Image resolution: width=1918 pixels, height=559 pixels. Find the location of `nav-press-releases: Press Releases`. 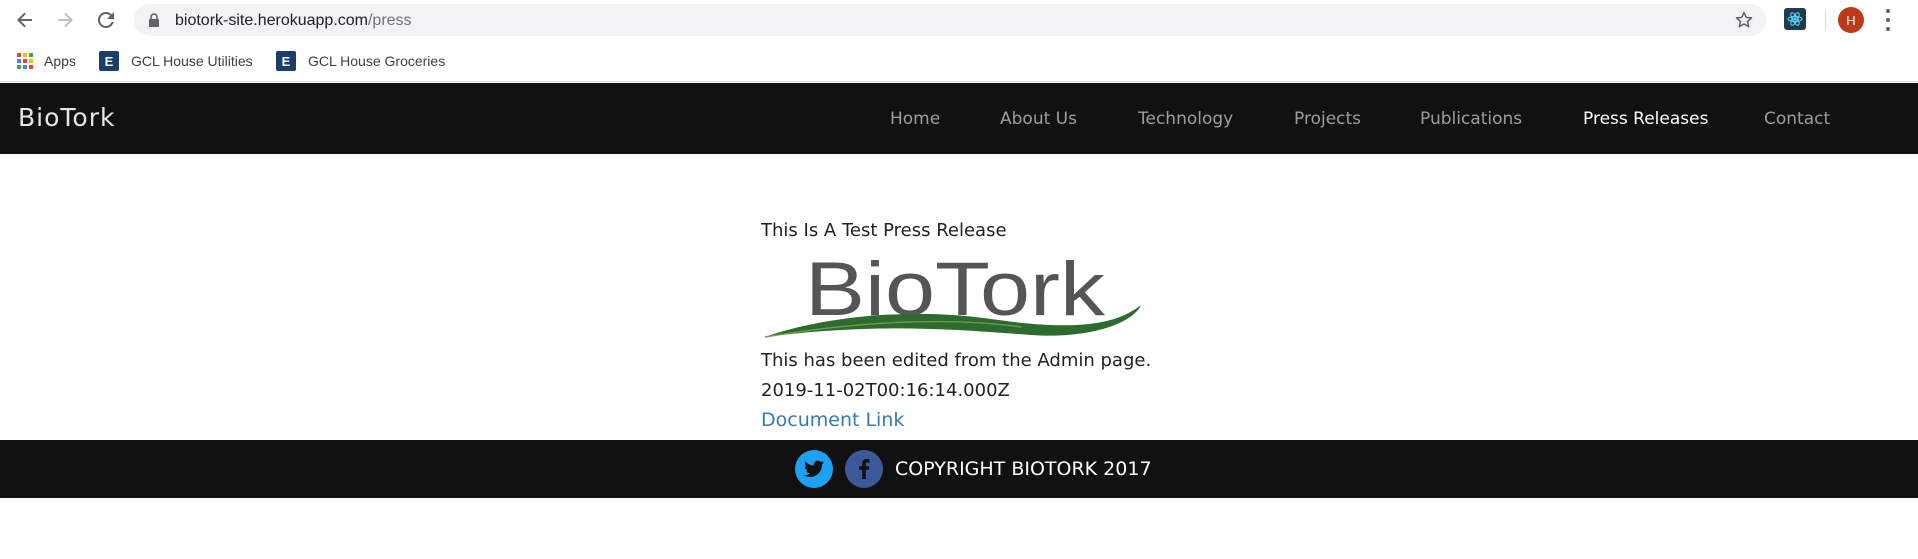

nav-press-releases: Press Releases is located at coordinates (1645, 119).